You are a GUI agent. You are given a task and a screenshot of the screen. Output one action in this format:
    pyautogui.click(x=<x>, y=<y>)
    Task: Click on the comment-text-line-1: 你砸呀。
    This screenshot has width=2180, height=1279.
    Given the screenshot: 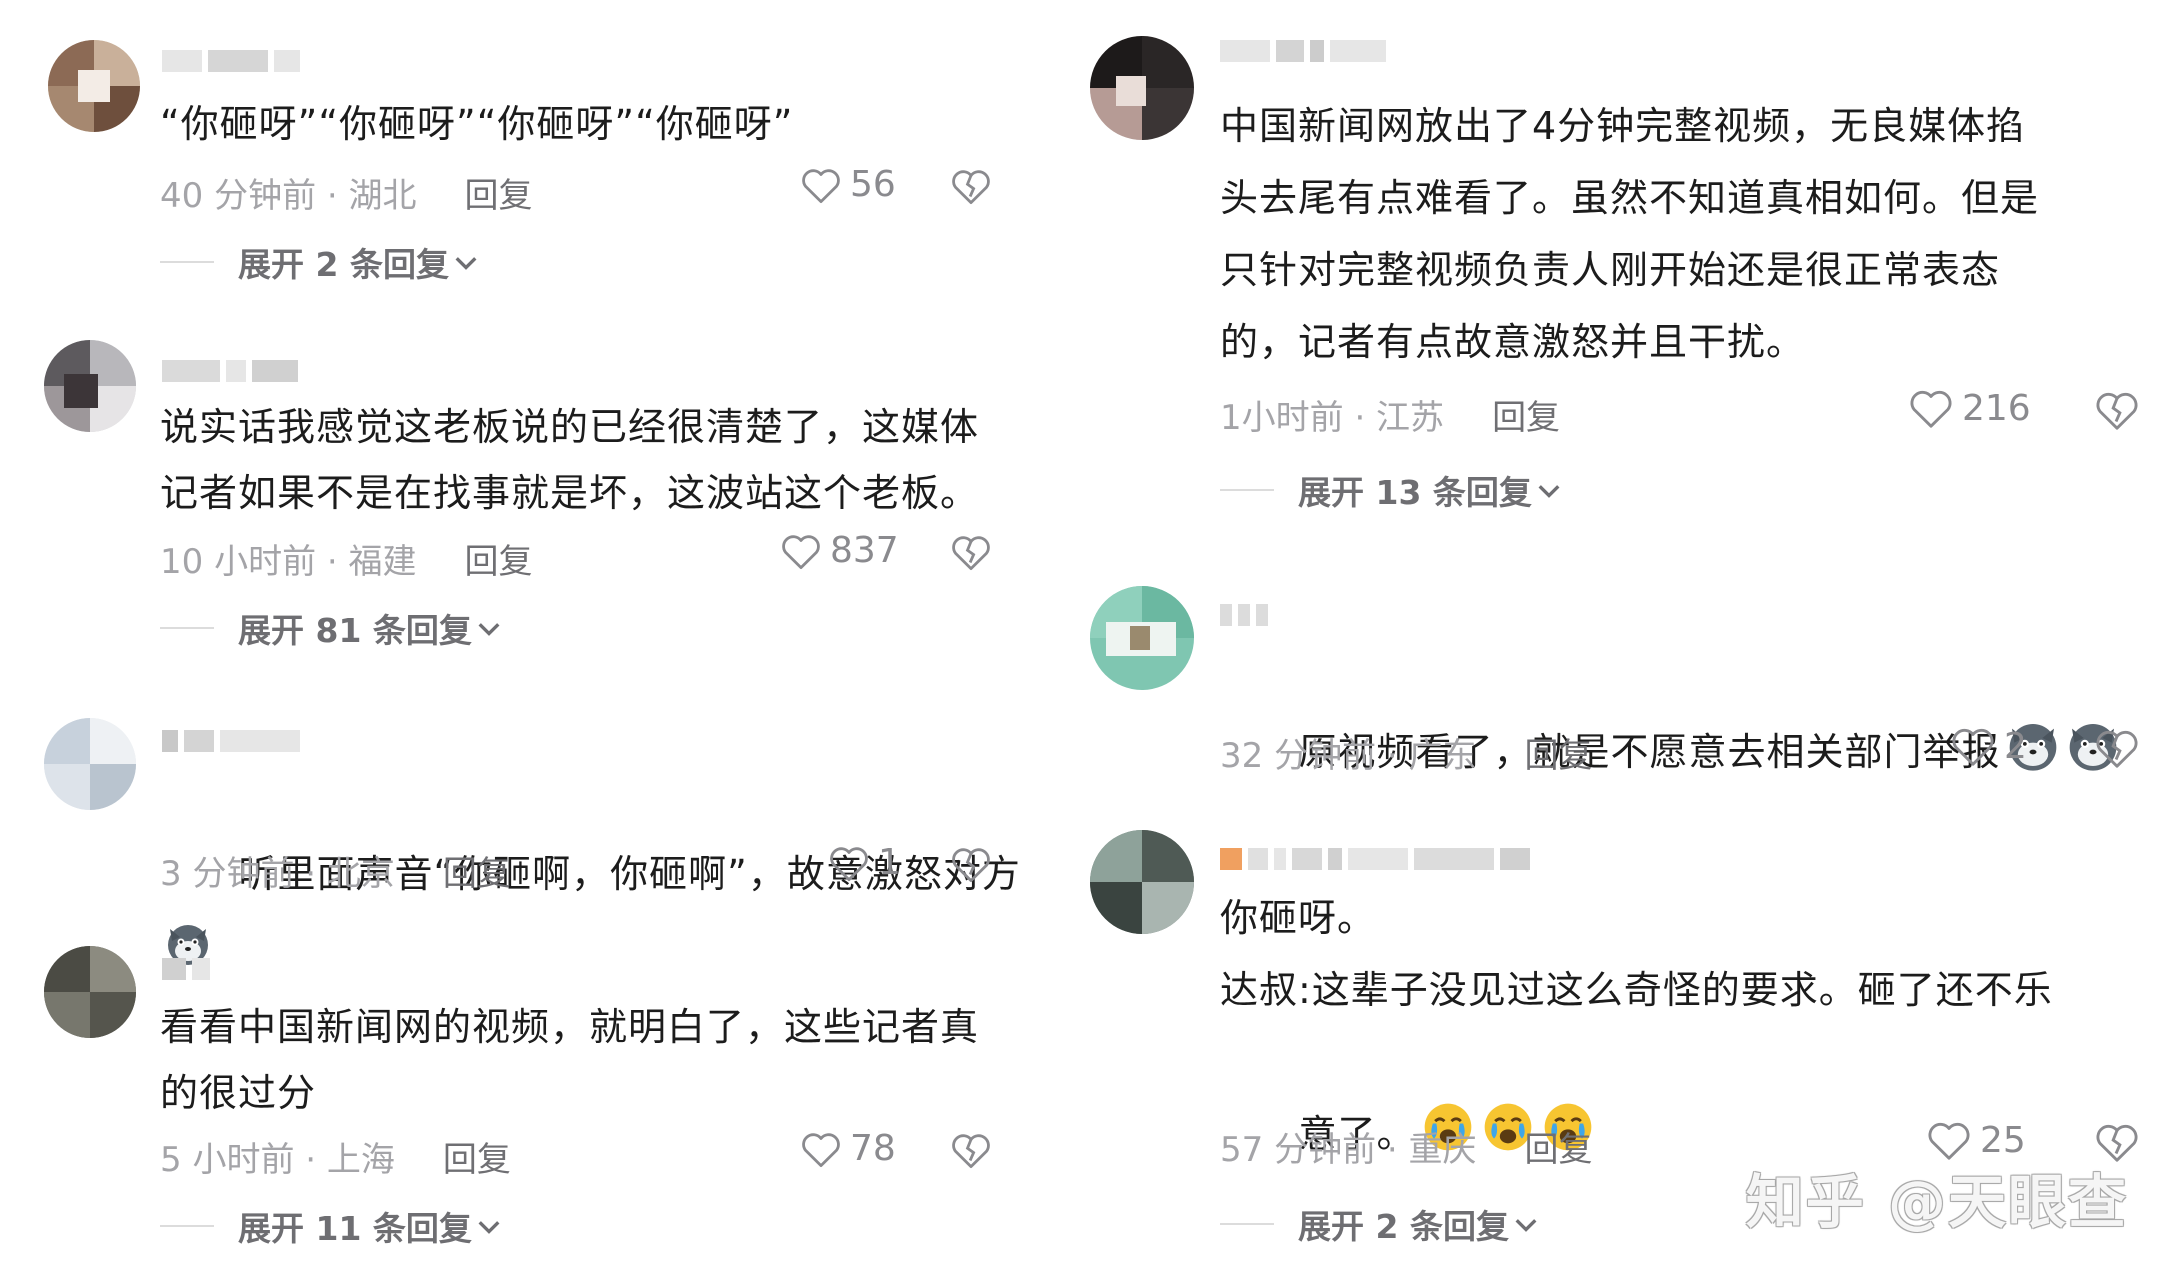 What is the action you would take?
    pyautogui.click(x=1298, y=918)
    